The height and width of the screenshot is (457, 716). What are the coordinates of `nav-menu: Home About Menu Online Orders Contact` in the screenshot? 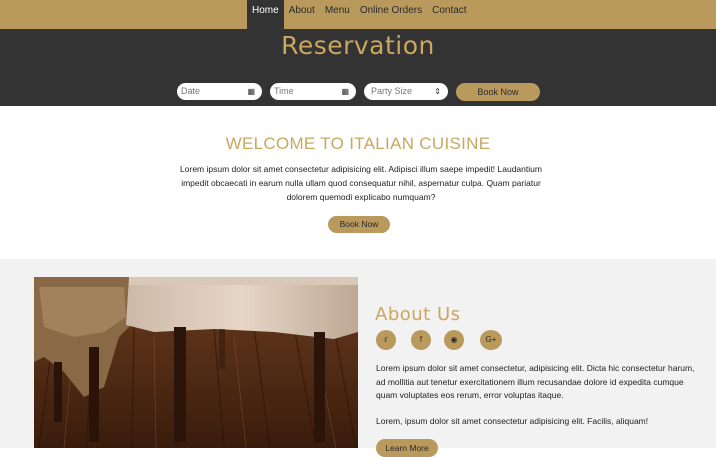 It's located at (359, 14).